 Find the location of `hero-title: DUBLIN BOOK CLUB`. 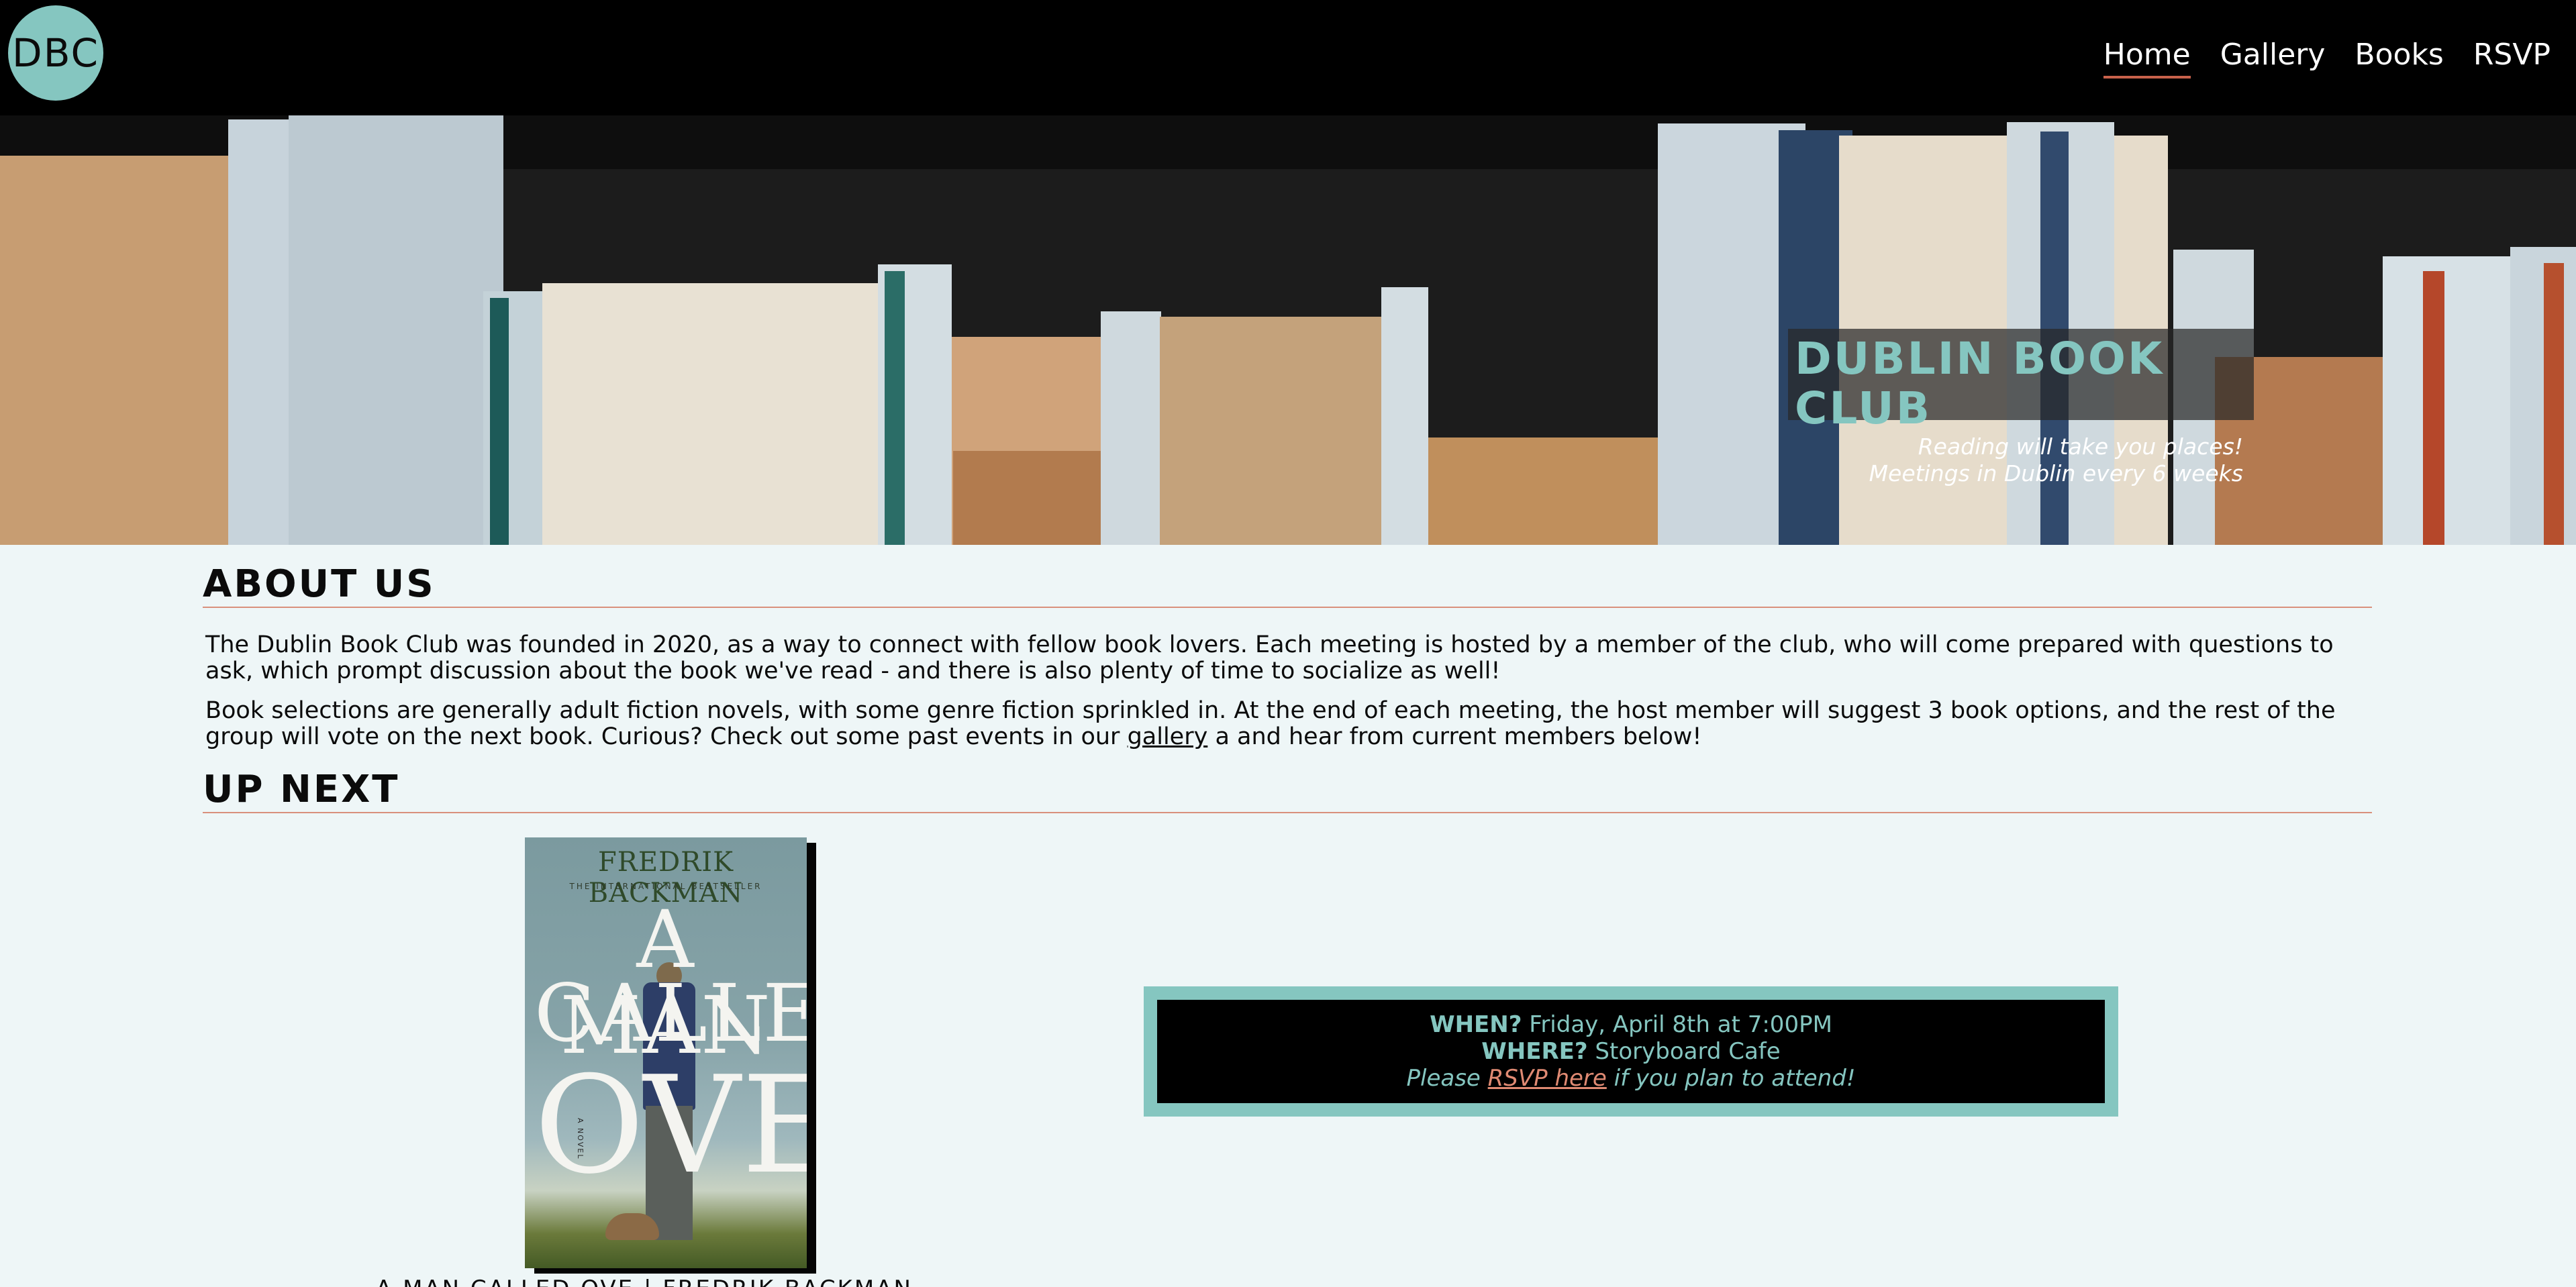

hero-title: DUBLIN BOOK CLUB is located at coordinates (1980, 383).